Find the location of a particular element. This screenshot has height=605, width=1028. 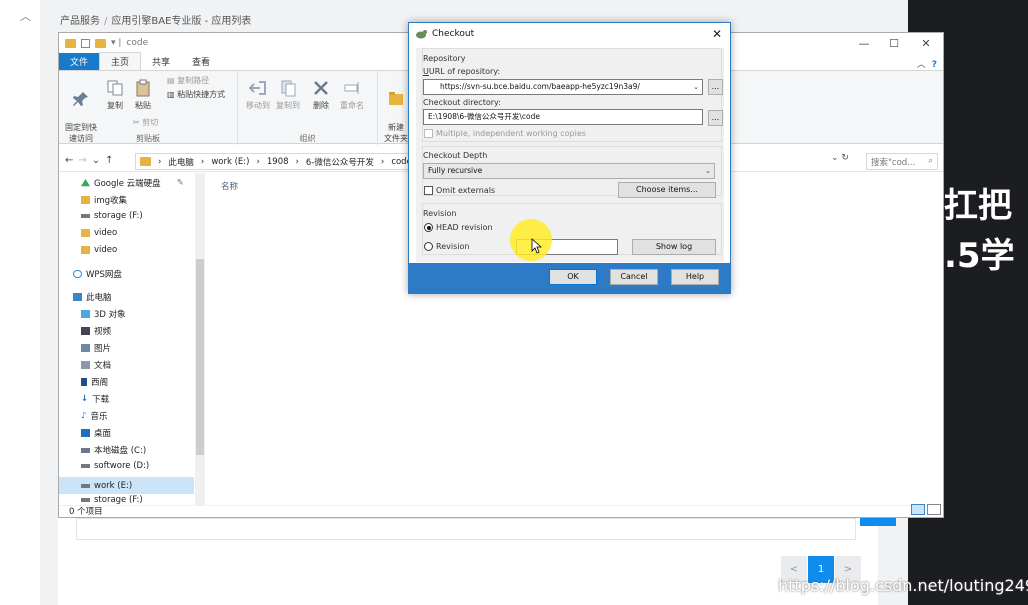

nav-label: 此电脑 is located at coordinates (99, 298).